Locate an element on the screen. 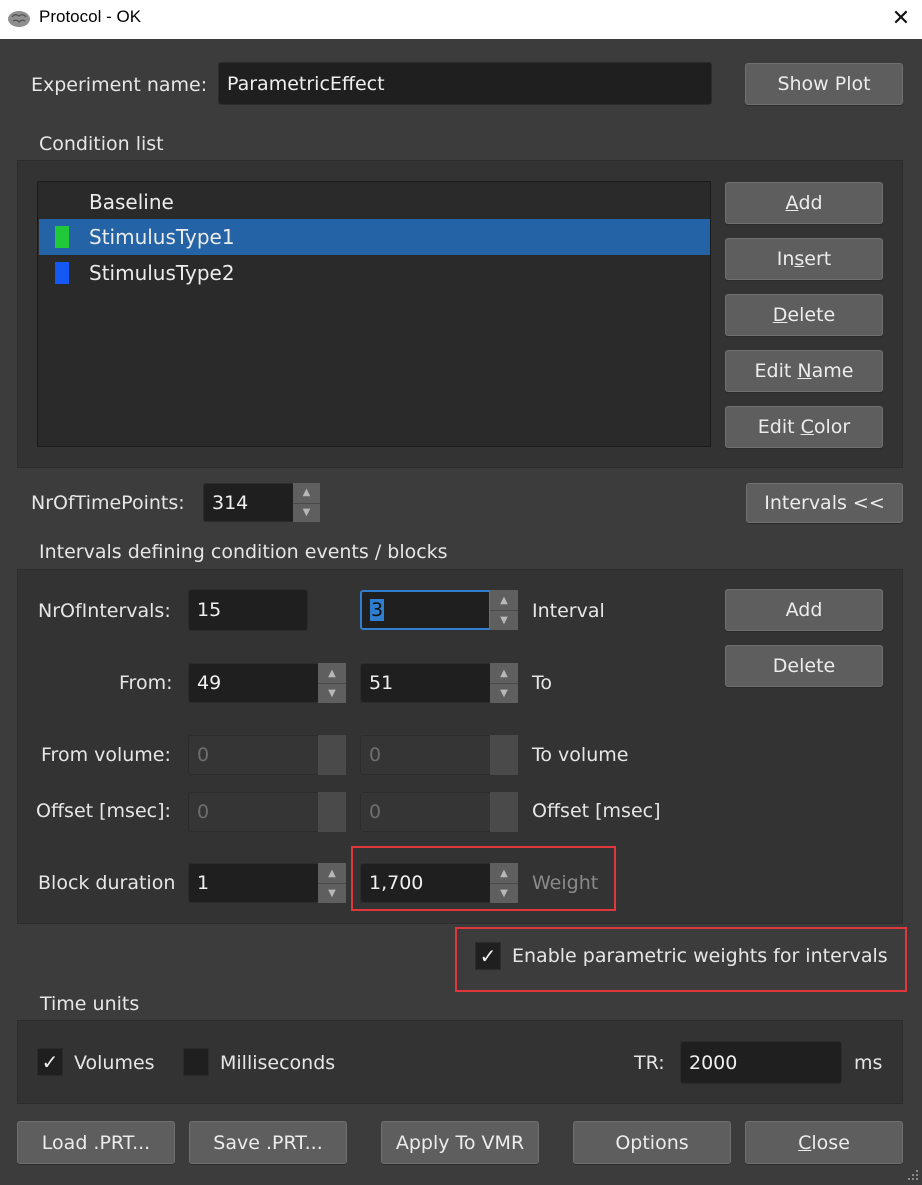 The image size is (922, 1185). milliseconds-checkbox is located at coordinates (196, 1062).